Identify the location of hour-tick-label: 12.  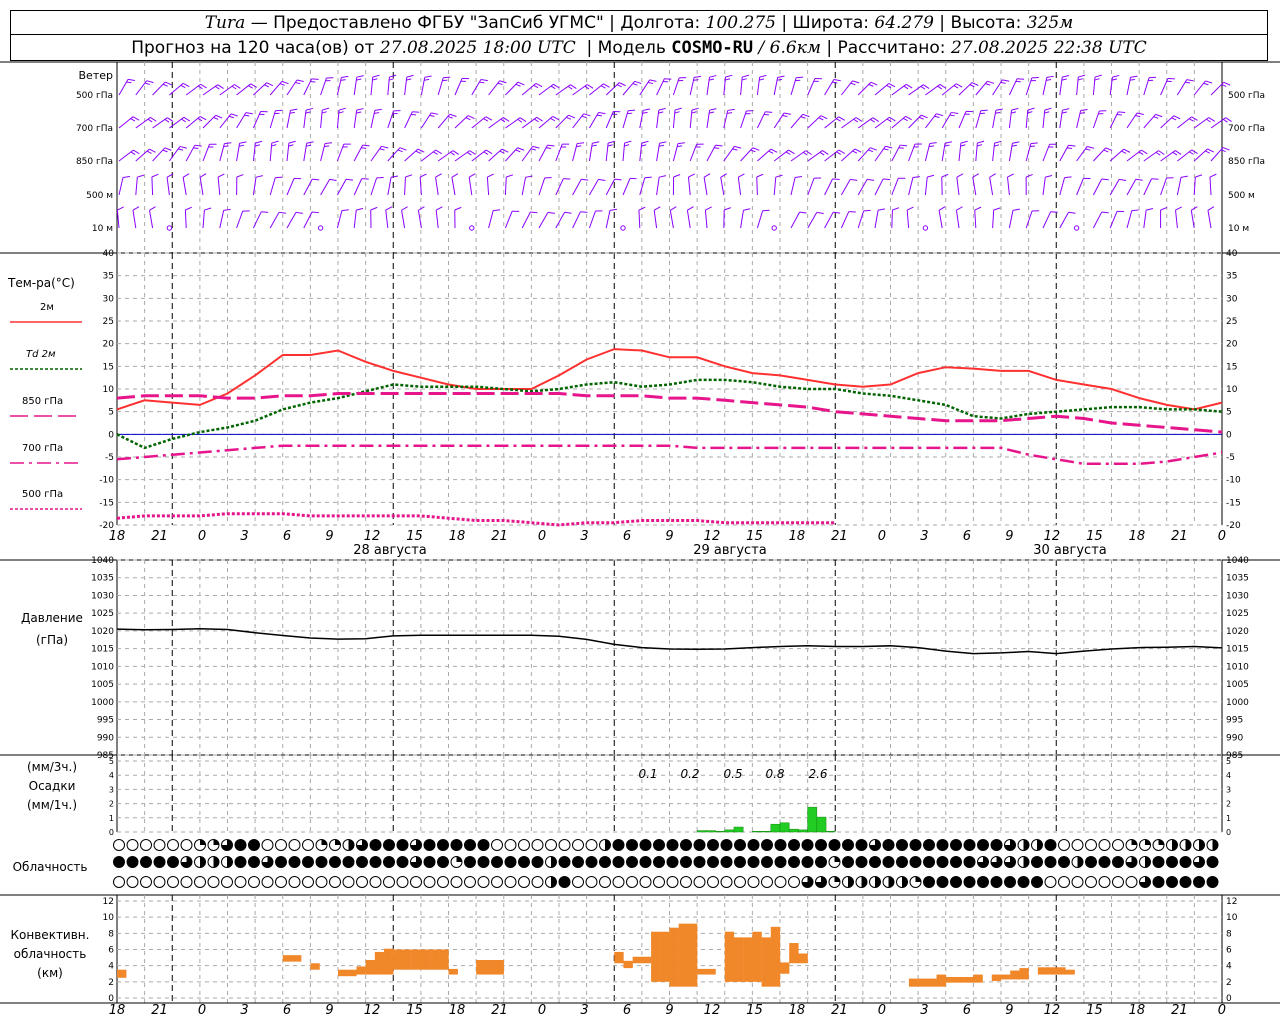
(1052, 536).